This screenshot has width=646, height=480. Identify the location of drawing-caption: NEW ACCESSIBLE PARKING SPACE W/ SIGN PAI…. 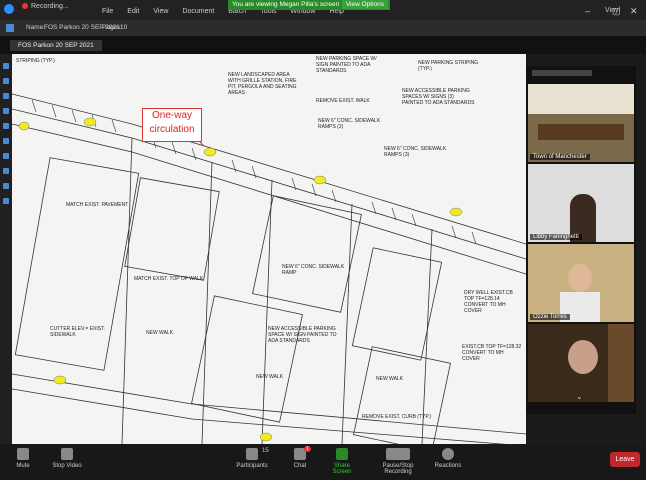
(302, 335).